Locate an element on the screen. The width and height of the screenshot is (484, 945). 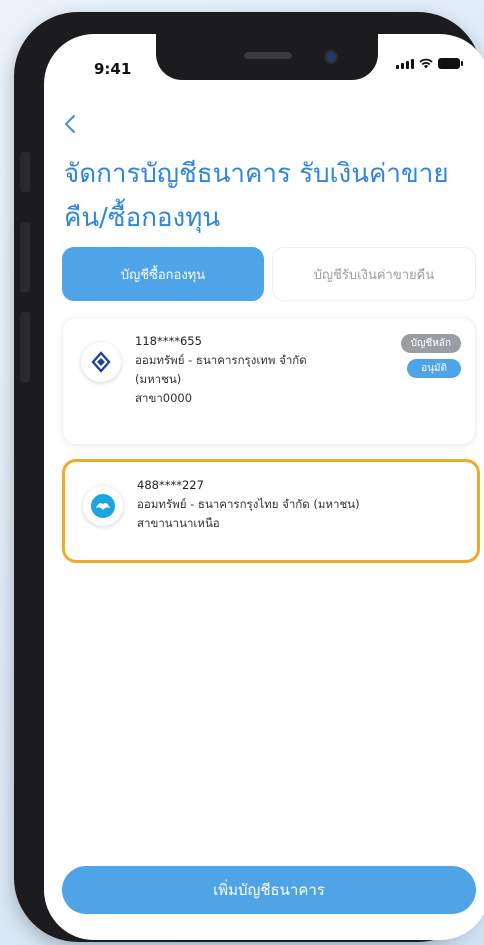
bank-name: ออมทรัพย์ - ธนาคารกรุงเทพ จำกัด is located at coordinates (221, 360).